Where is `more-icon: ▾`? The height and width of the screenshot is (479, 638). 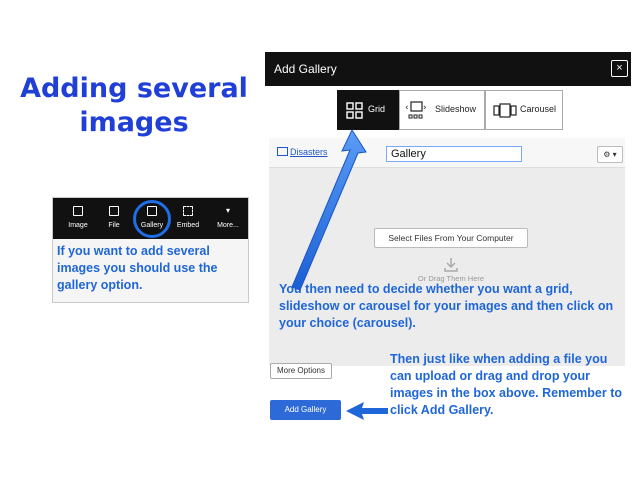
more-icon: ▾ is located at coordinates (227, 210).